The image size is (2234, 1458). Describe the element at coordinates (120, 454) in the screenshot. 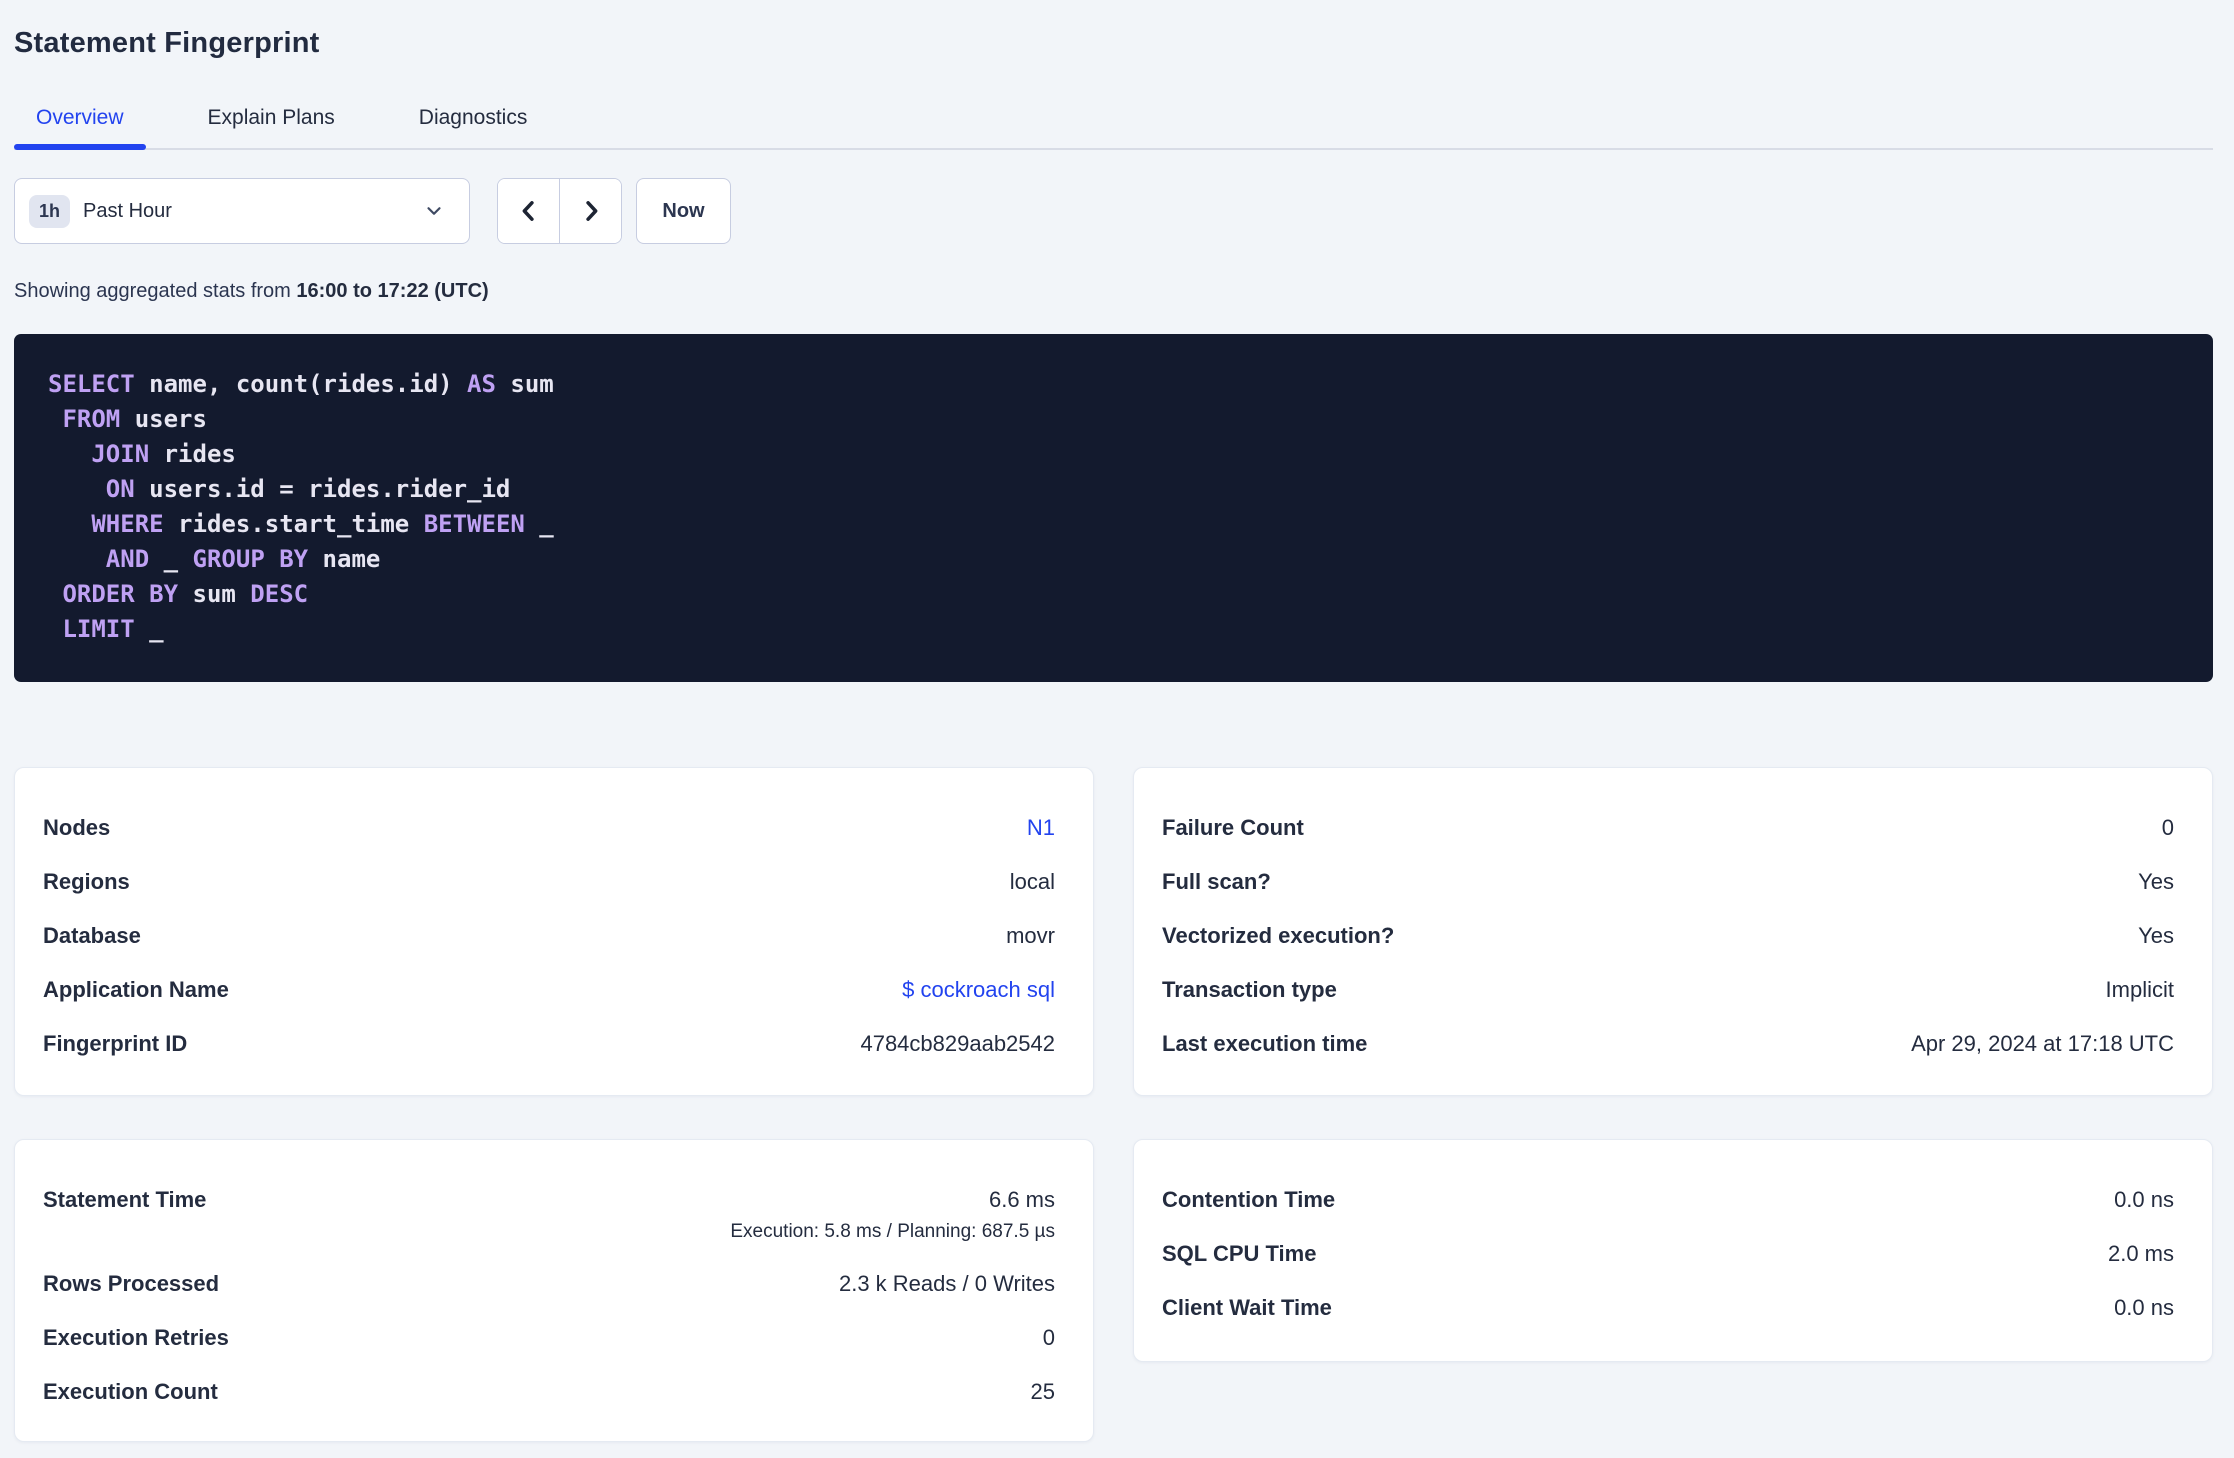

I see `sql-token: JOIN` at that location.